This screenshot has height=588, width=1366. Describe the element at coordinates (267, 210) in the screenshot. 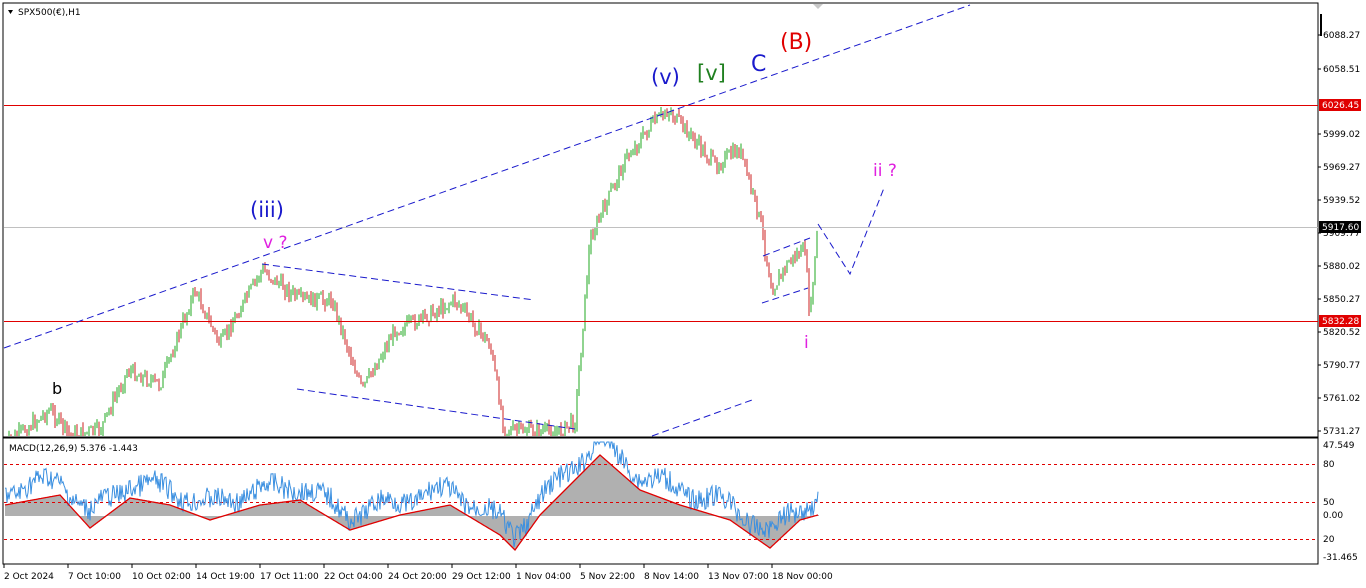

I see `wave-label-iii: (iii)` at that location.